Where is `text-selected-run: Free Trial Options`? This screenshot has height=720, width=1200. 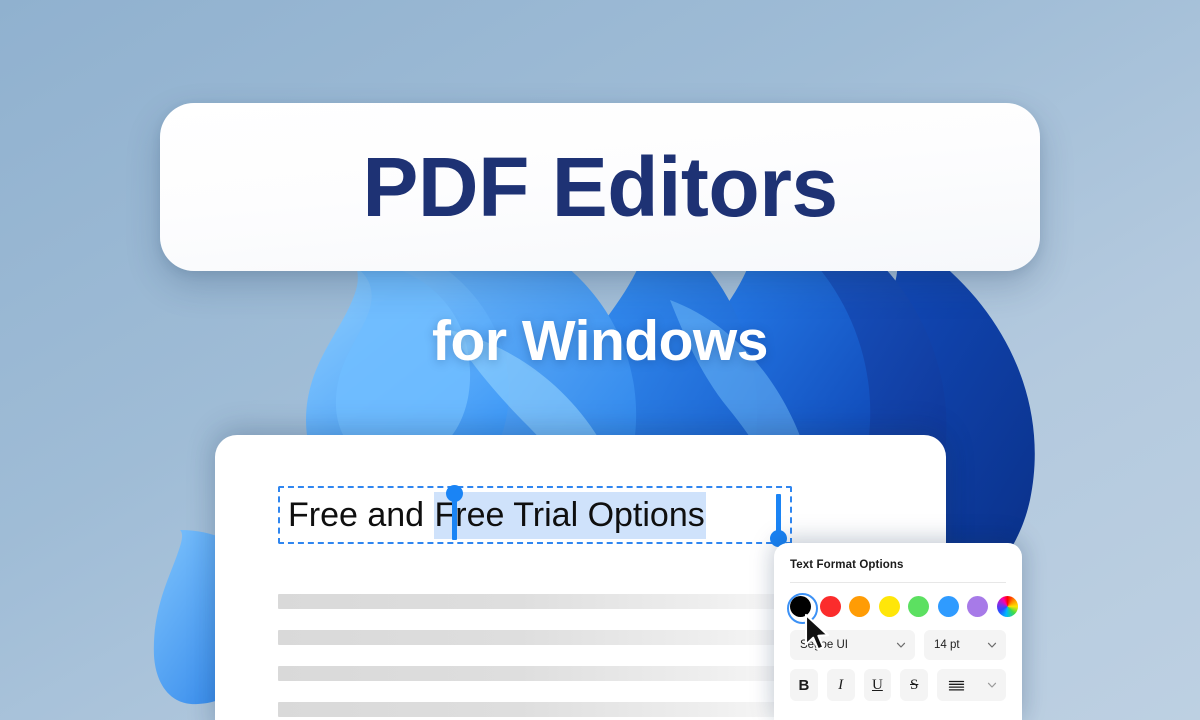 text-selected-run: Free Trial Options is located at coordinates (569, 515).